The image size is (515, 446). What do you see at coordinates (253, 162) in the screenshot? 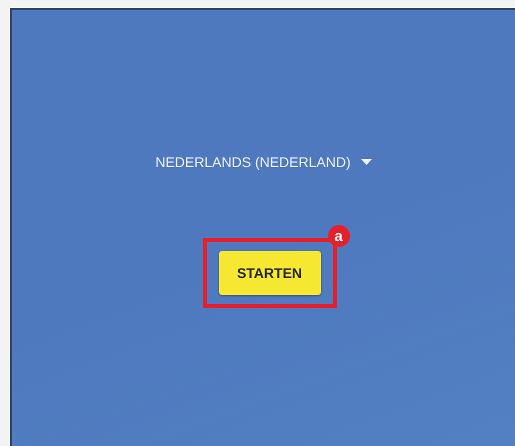
I see `language-selector: NEDERLANDS (NEDERLAND)` at bounding box center [253, 162].